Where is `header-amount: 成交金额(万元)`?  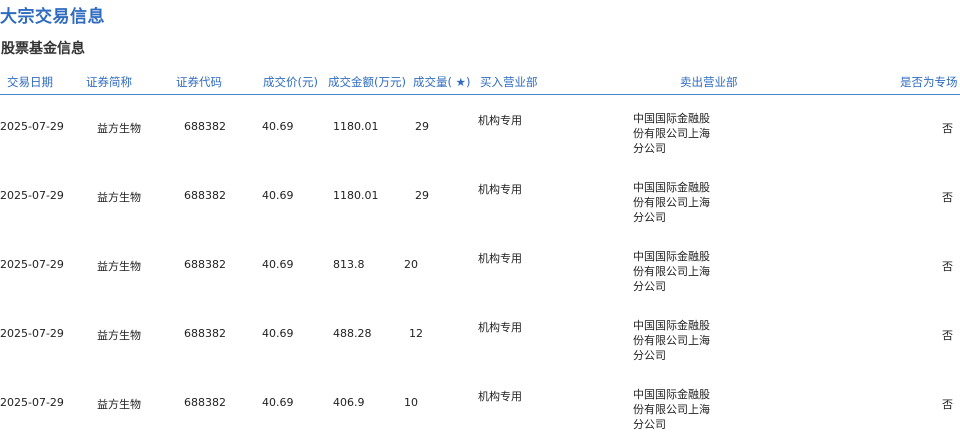 header-amount: 成交金额(万元) is located at coordinates (367, 82).